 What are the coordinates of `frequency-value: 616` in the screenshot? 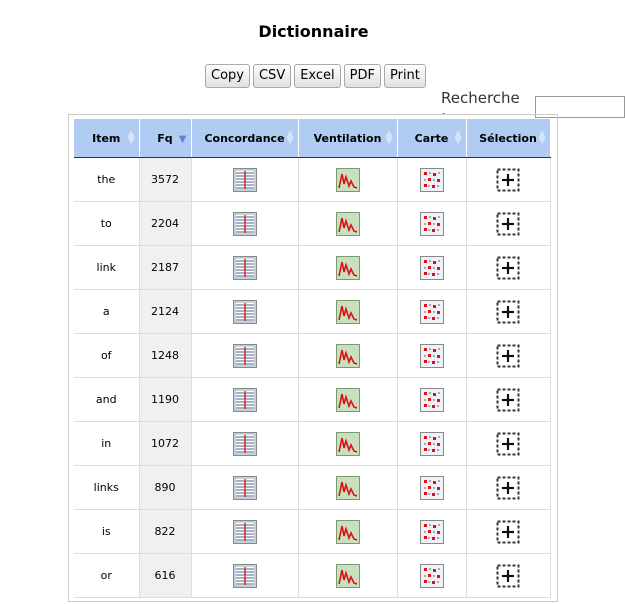 It's located at (165, 575).